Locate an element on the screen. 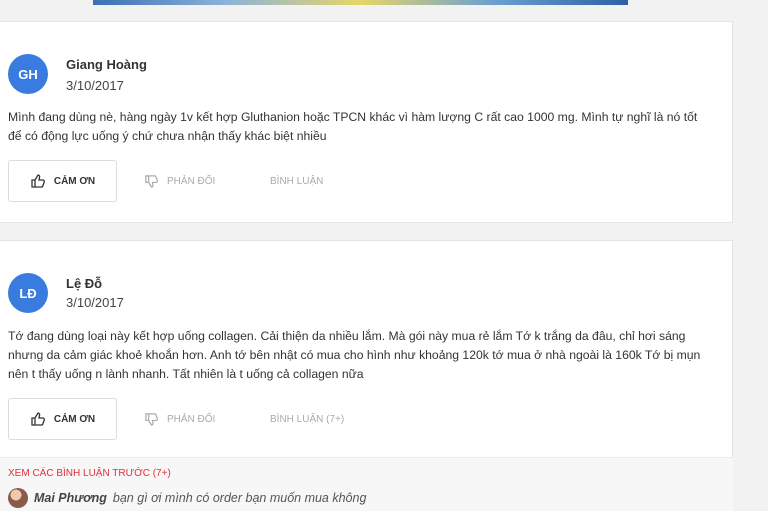  author-name: Giang Hoàng is located at coordinates (106, 64).